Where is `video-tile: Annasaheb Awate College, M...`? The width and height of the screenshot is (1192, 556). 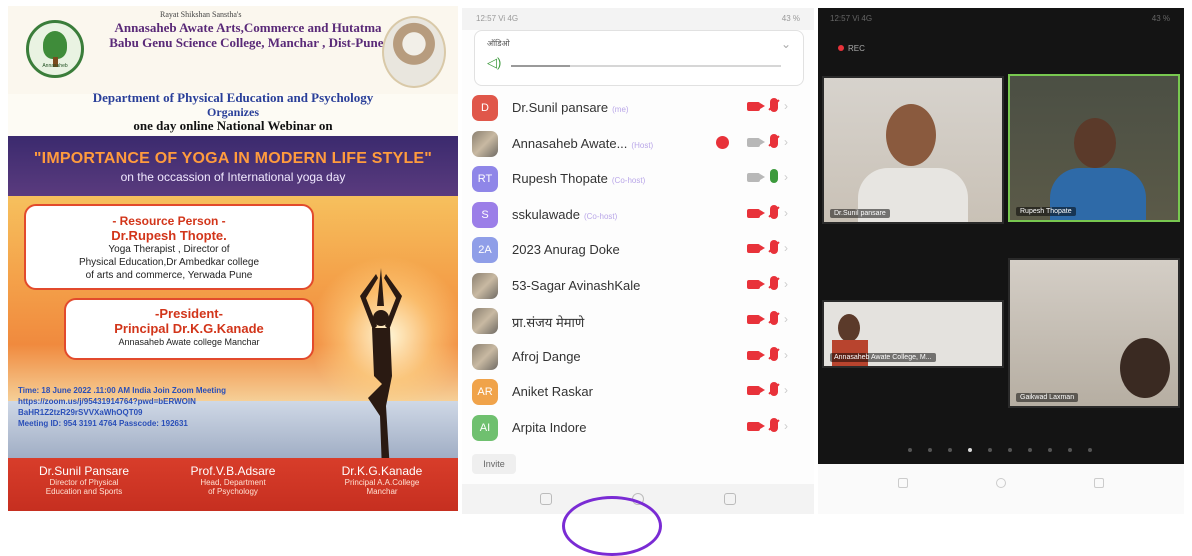 video-tile: Annasaheb Awate College, M... is located at coordinates (913, 334).